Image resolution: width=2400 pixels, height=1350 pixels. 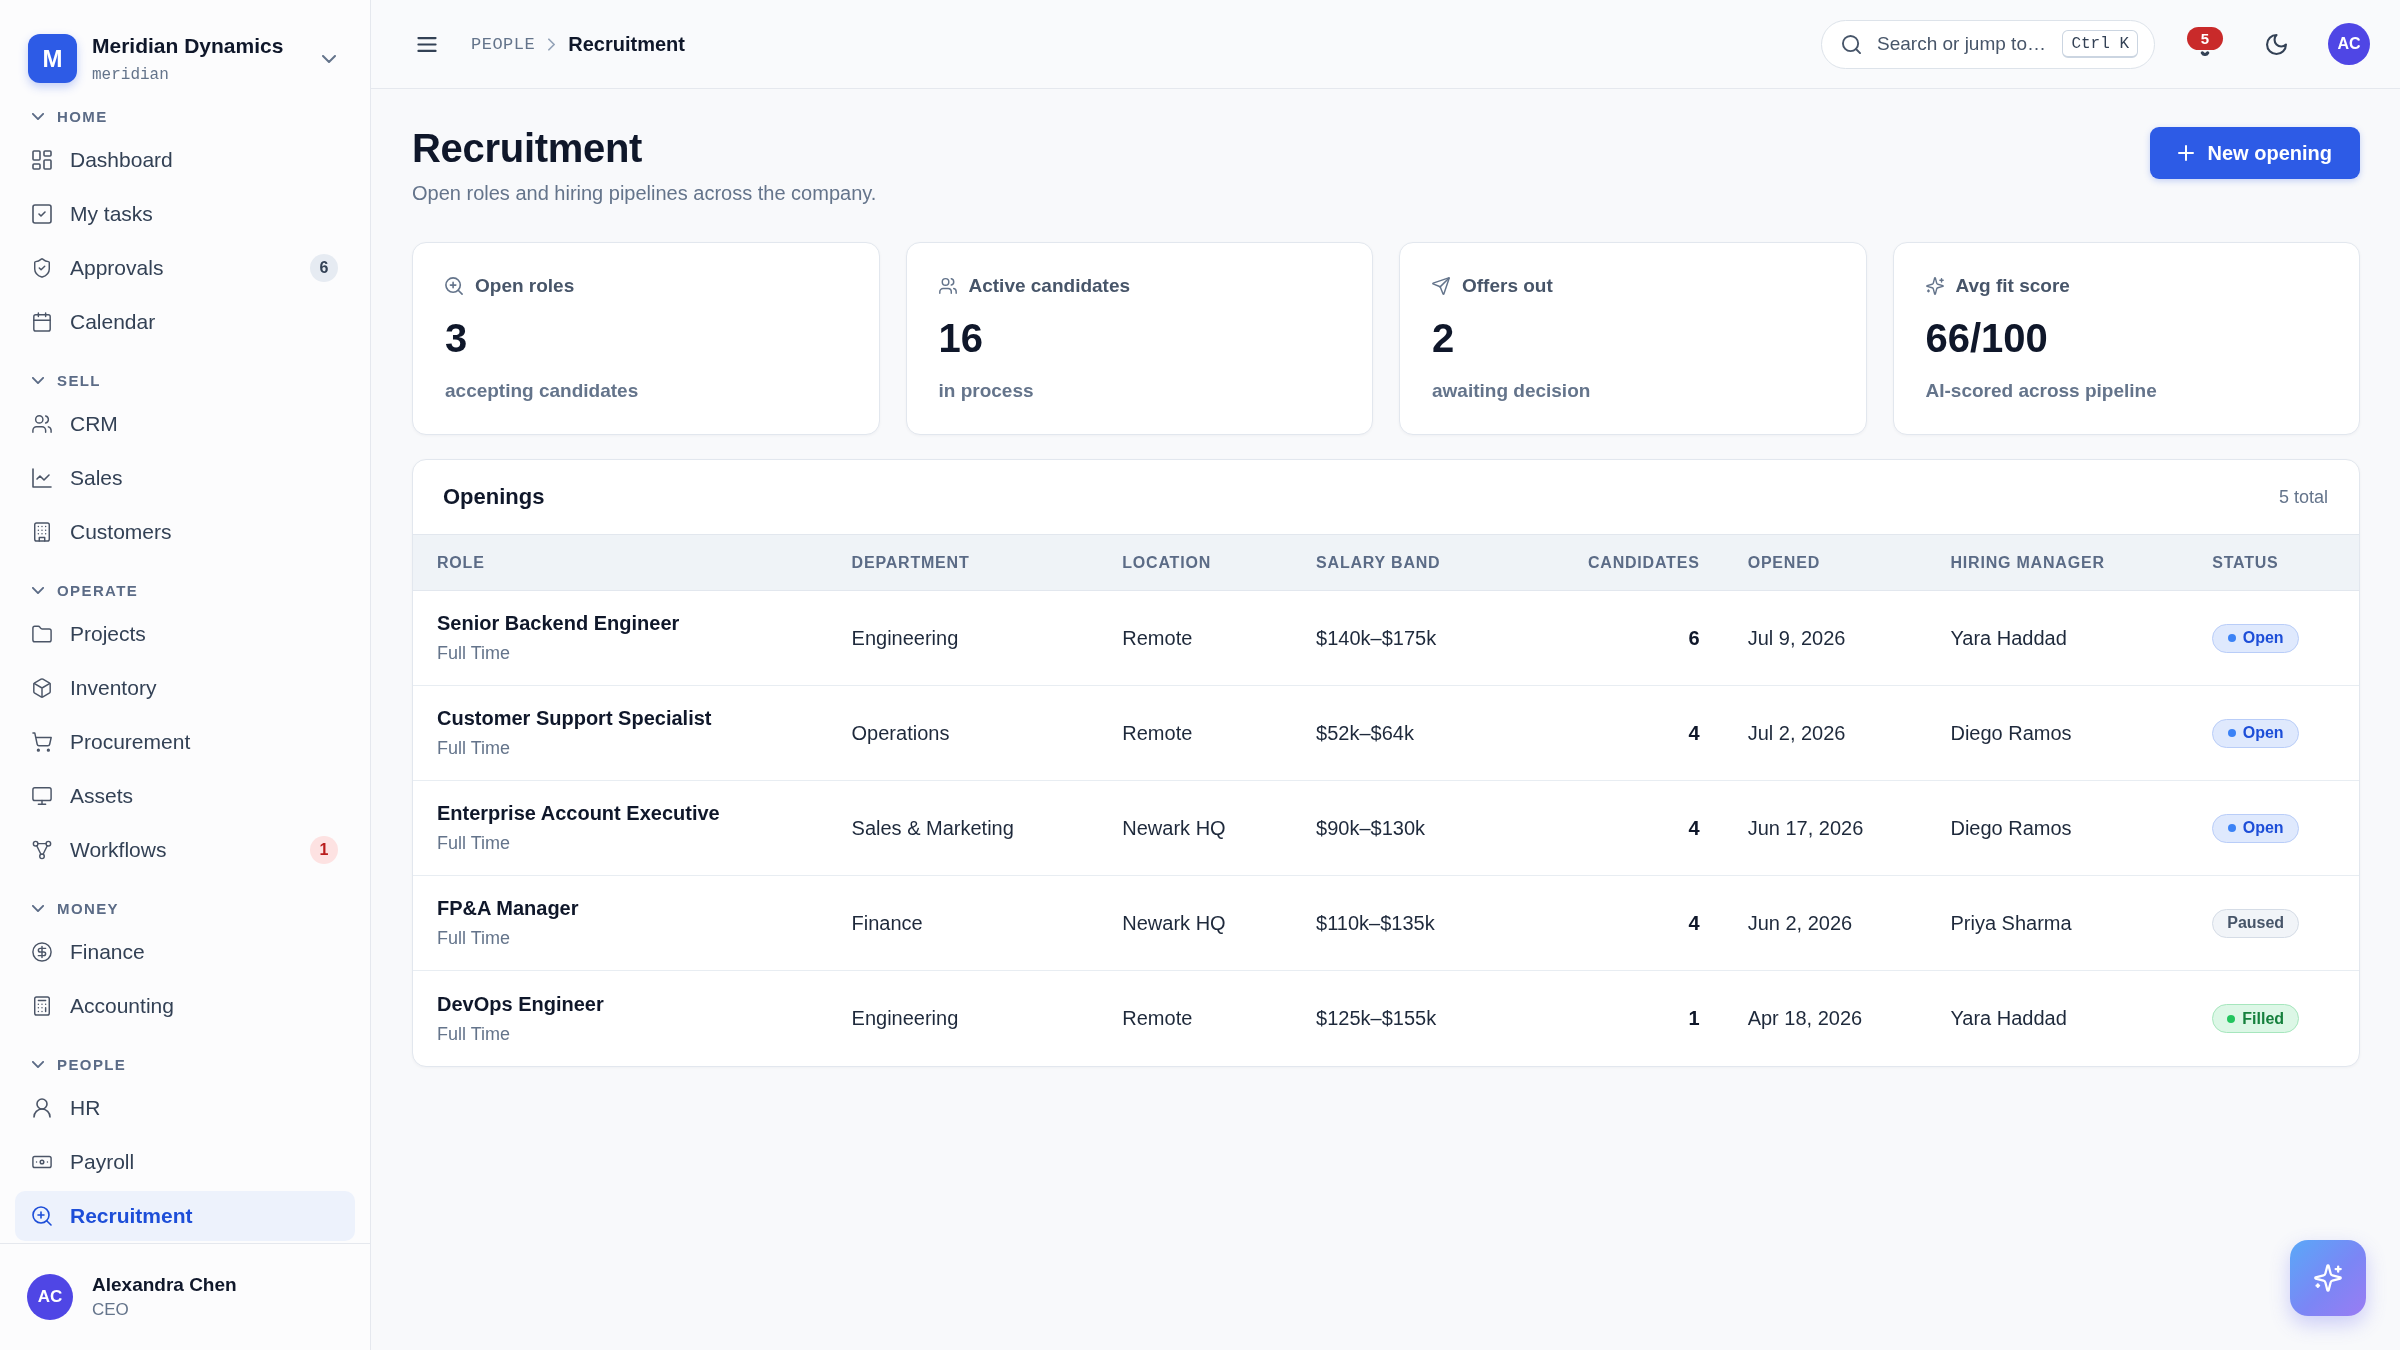 What do you see at coordinates (1805, 828) in the screenshot?
I see `table-cell: Jun 17, 2026` at bounding box center [1805, 828].